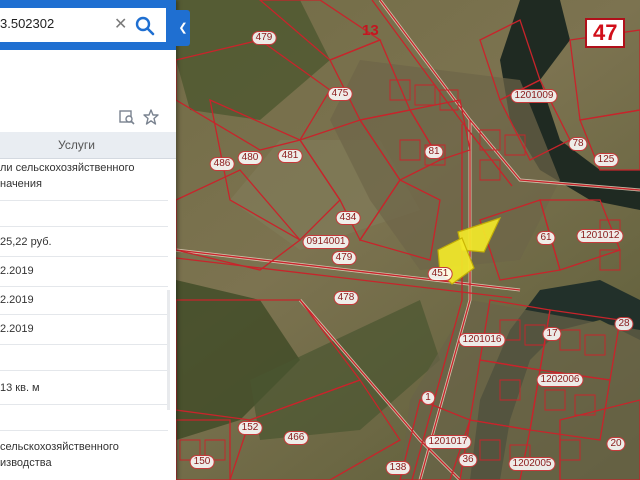  What do you see at coordinates (26, 242) in the screenshot?
I see `info-line: 25,22 руб.` at bounding box center [26, 242].